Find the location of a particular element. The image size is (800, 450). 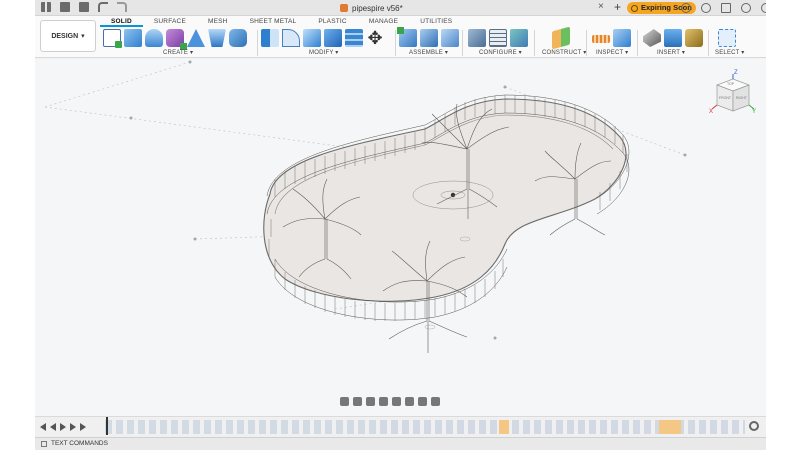

insert-derive-icon is located at coordinates (652, 38).